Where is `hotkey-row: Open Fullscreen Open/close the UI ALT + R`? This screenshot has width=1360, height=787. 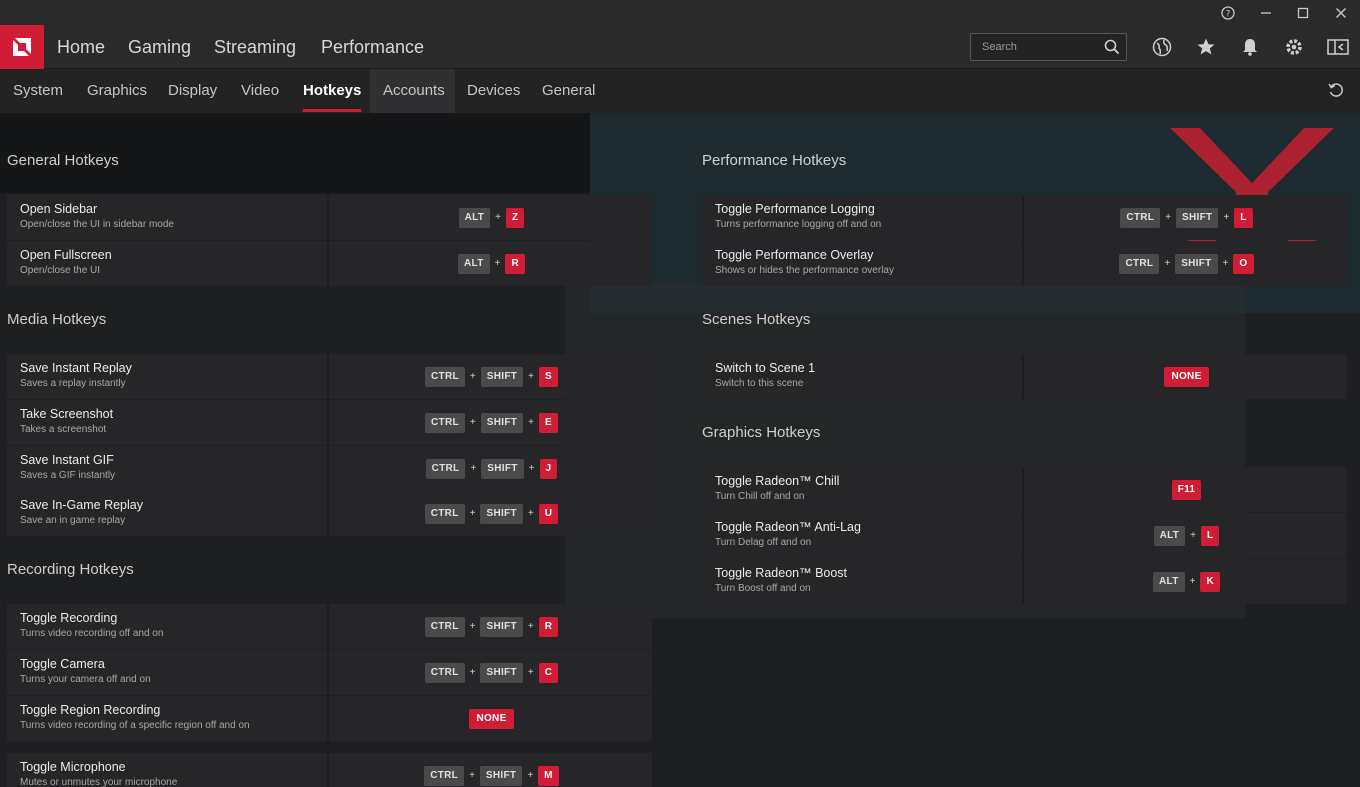
hotkey-row: Open Fullscreen Open/close the UI ALT + R is located at coordinates (329, 263).